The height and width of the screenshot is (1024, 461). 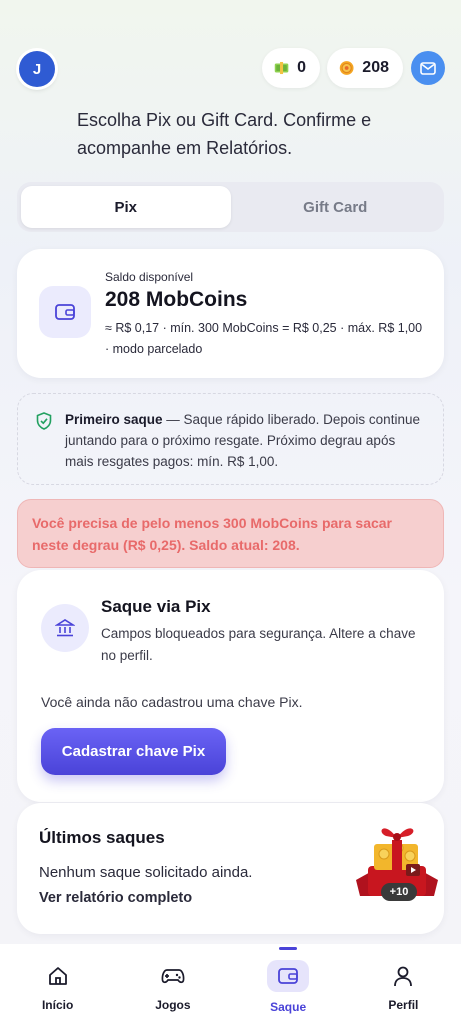 I want to click on avatar: J, so click(x=37, y=69).